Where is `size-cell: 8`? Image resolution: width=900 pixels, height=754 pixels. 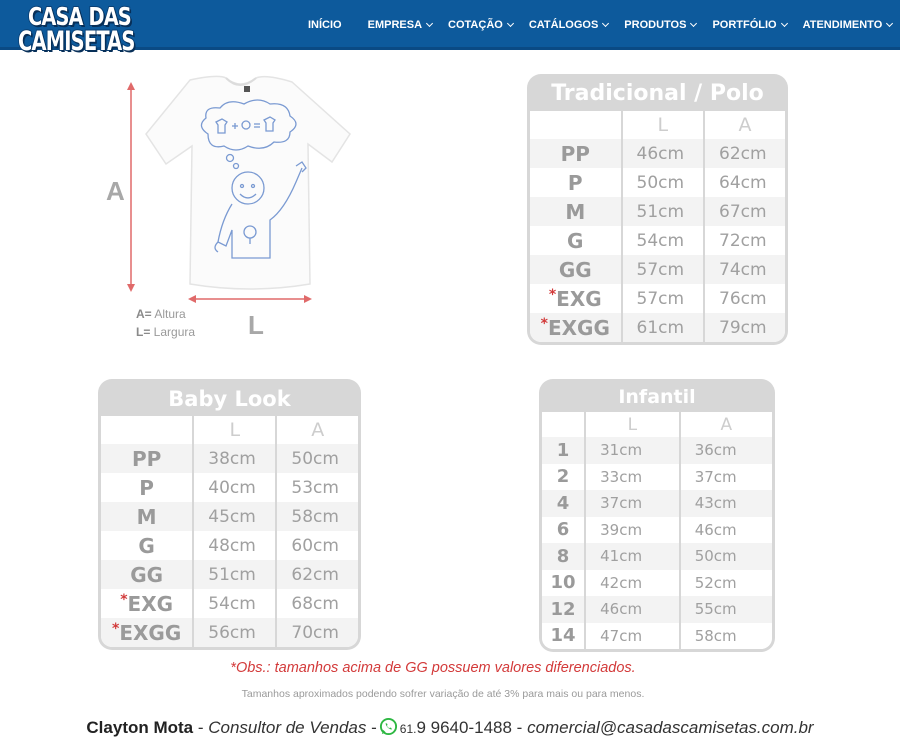 size-cell: 8 is located at coordinates (564, 556).